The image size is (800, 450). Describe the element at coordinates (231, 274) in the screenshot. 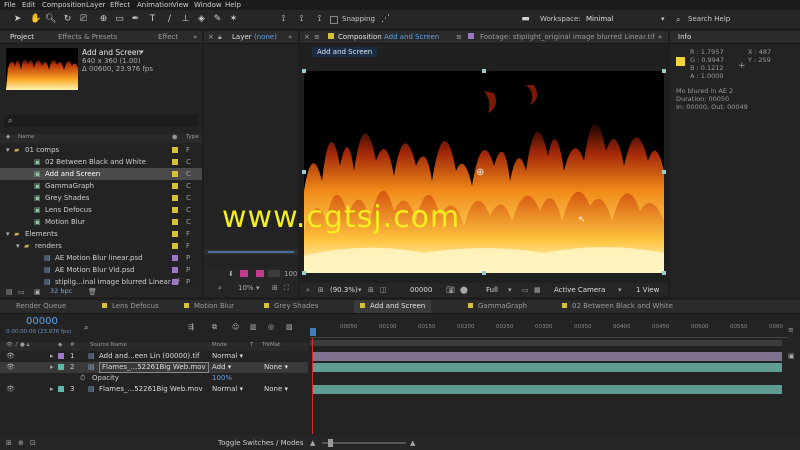

I see `pin-icon: ⬇` at that location.